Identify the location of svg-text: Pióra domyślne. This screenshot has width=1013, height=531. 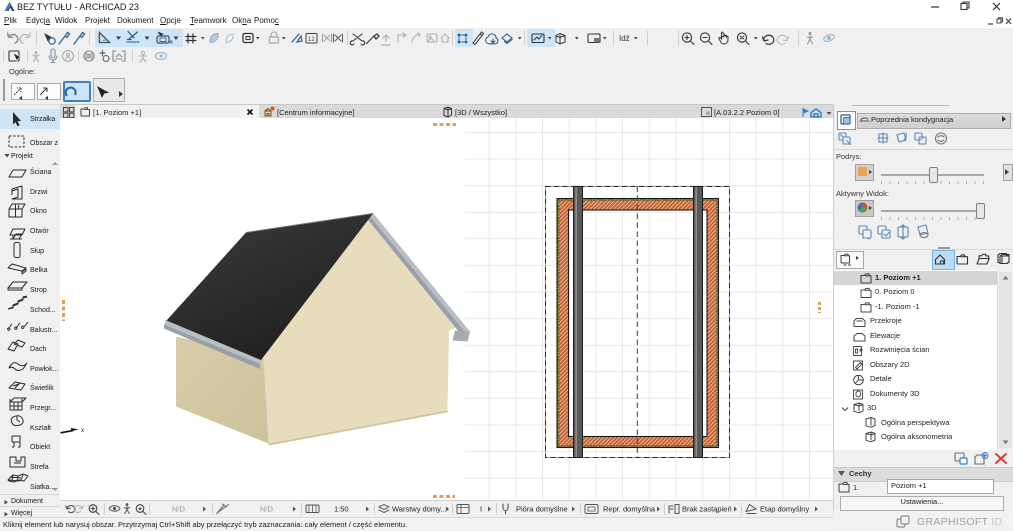
(542, 509).